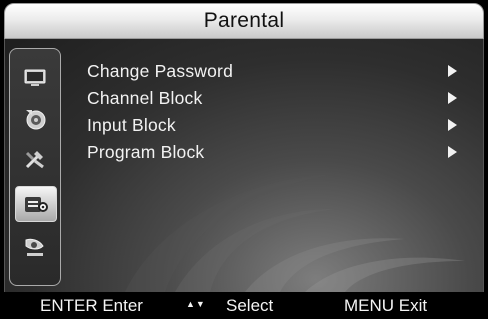 This screenshot has width=488, height=319. I want to click on page-title: Parental, so click(244, 20).